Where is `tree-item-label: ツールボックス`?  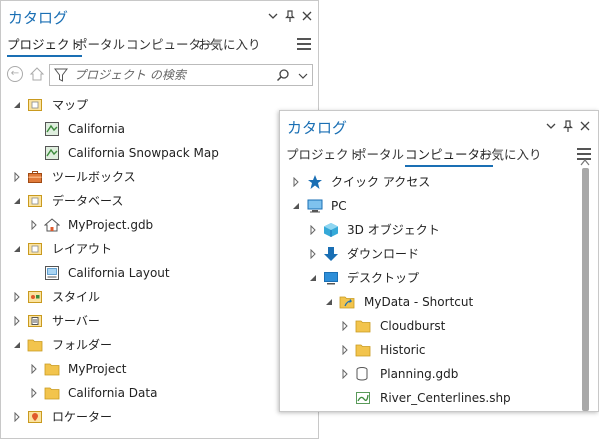 tree-item-label: ツールボックス is located at coordinates (94, 177).